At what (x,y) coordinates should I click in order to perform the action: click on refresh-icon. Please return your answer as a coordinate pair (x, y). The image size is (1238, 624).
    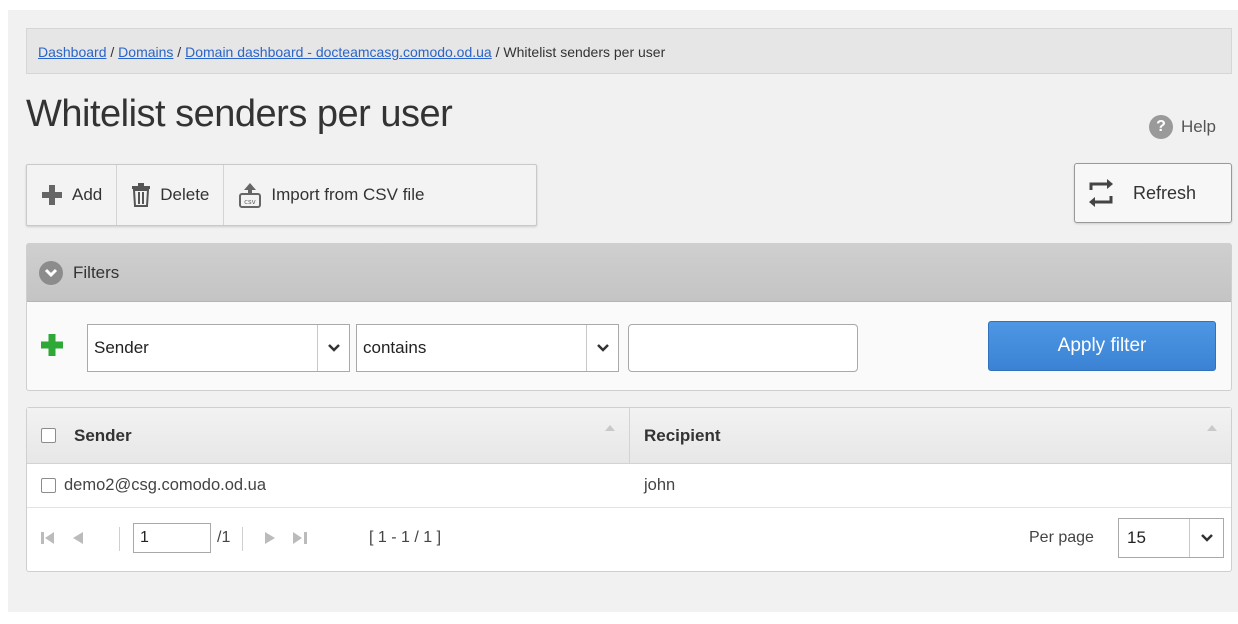
    Looking at the image, I should click on (1101, 193).